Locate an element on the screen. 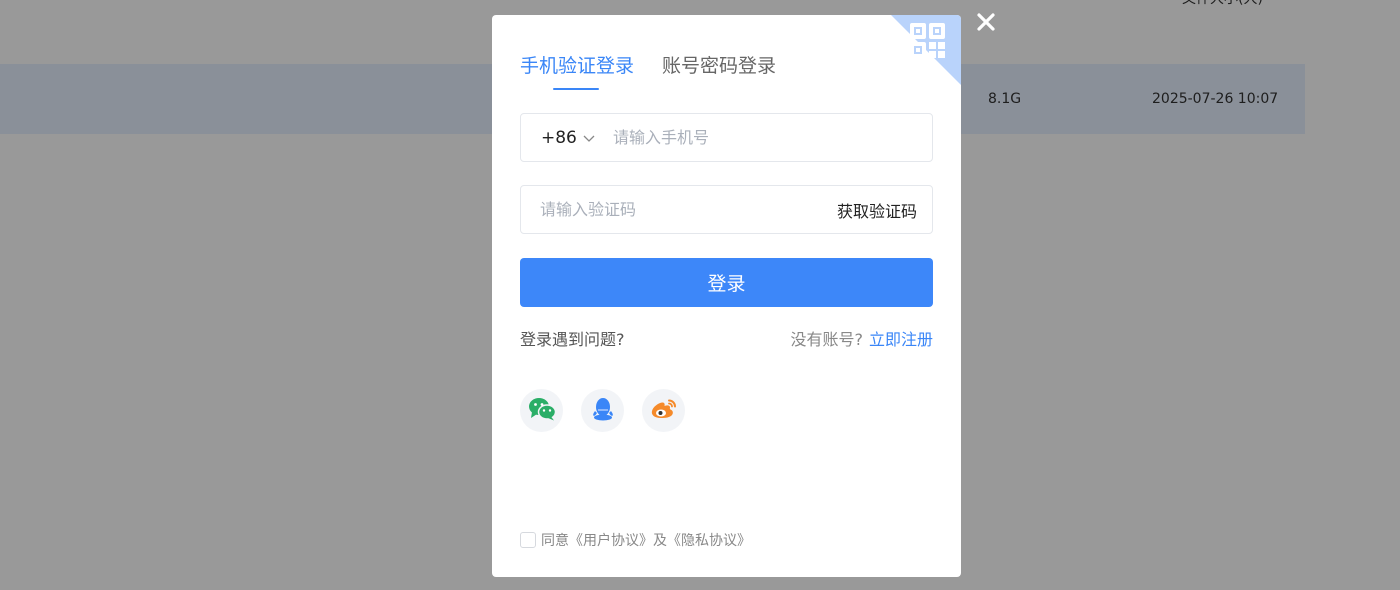  phone-input is located at coordinates (772, 137).